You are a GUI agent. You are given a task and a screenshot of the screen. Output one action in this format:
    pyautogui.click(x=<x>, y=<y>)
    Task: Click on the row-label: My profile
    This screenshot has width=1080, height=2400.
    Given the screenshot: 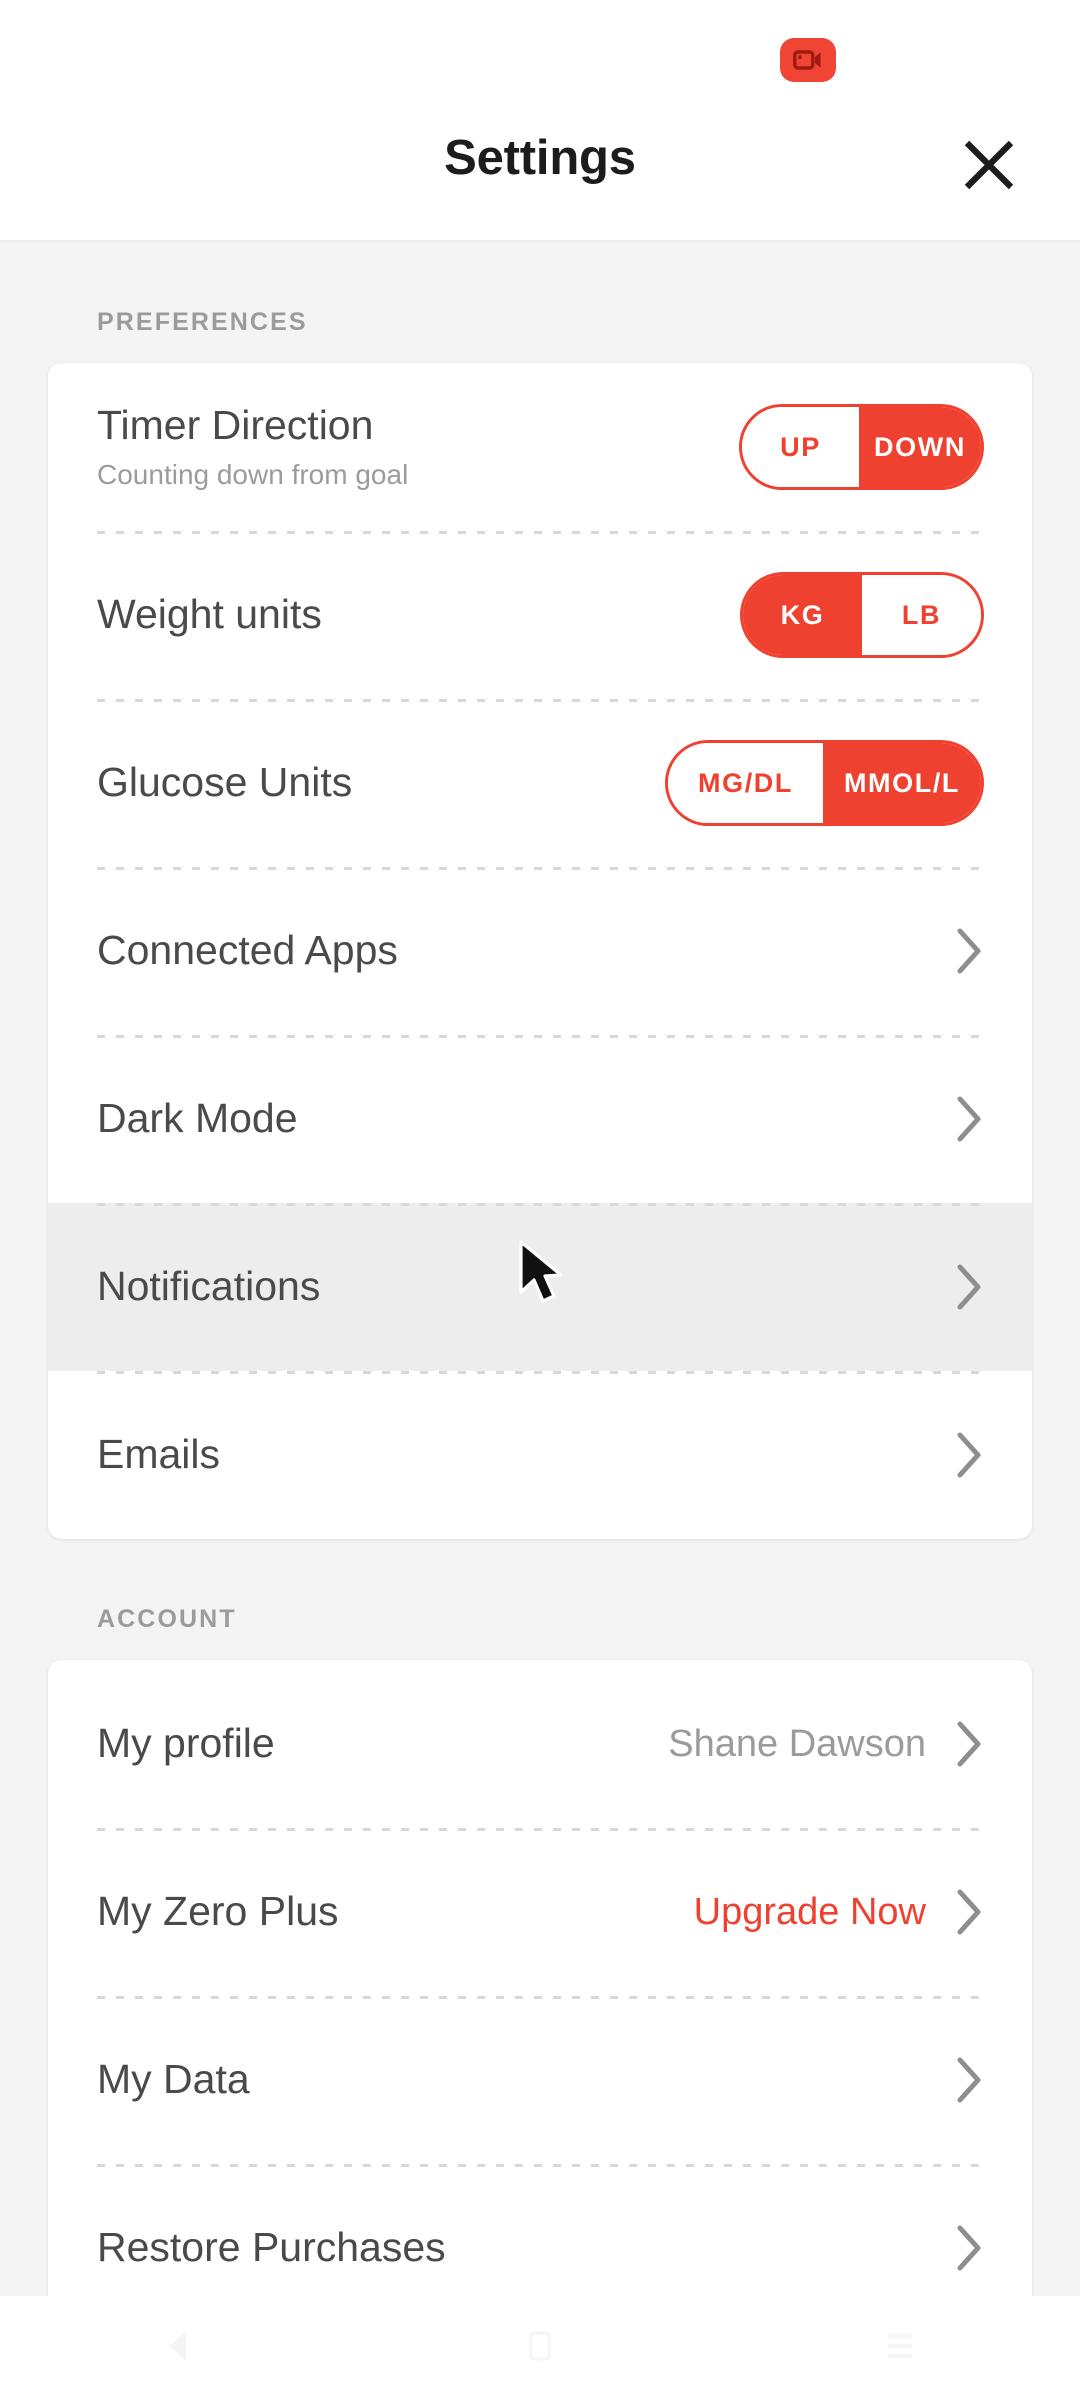 What is the action you would take?
    pyautogui.click(x=186, y=1743)
    